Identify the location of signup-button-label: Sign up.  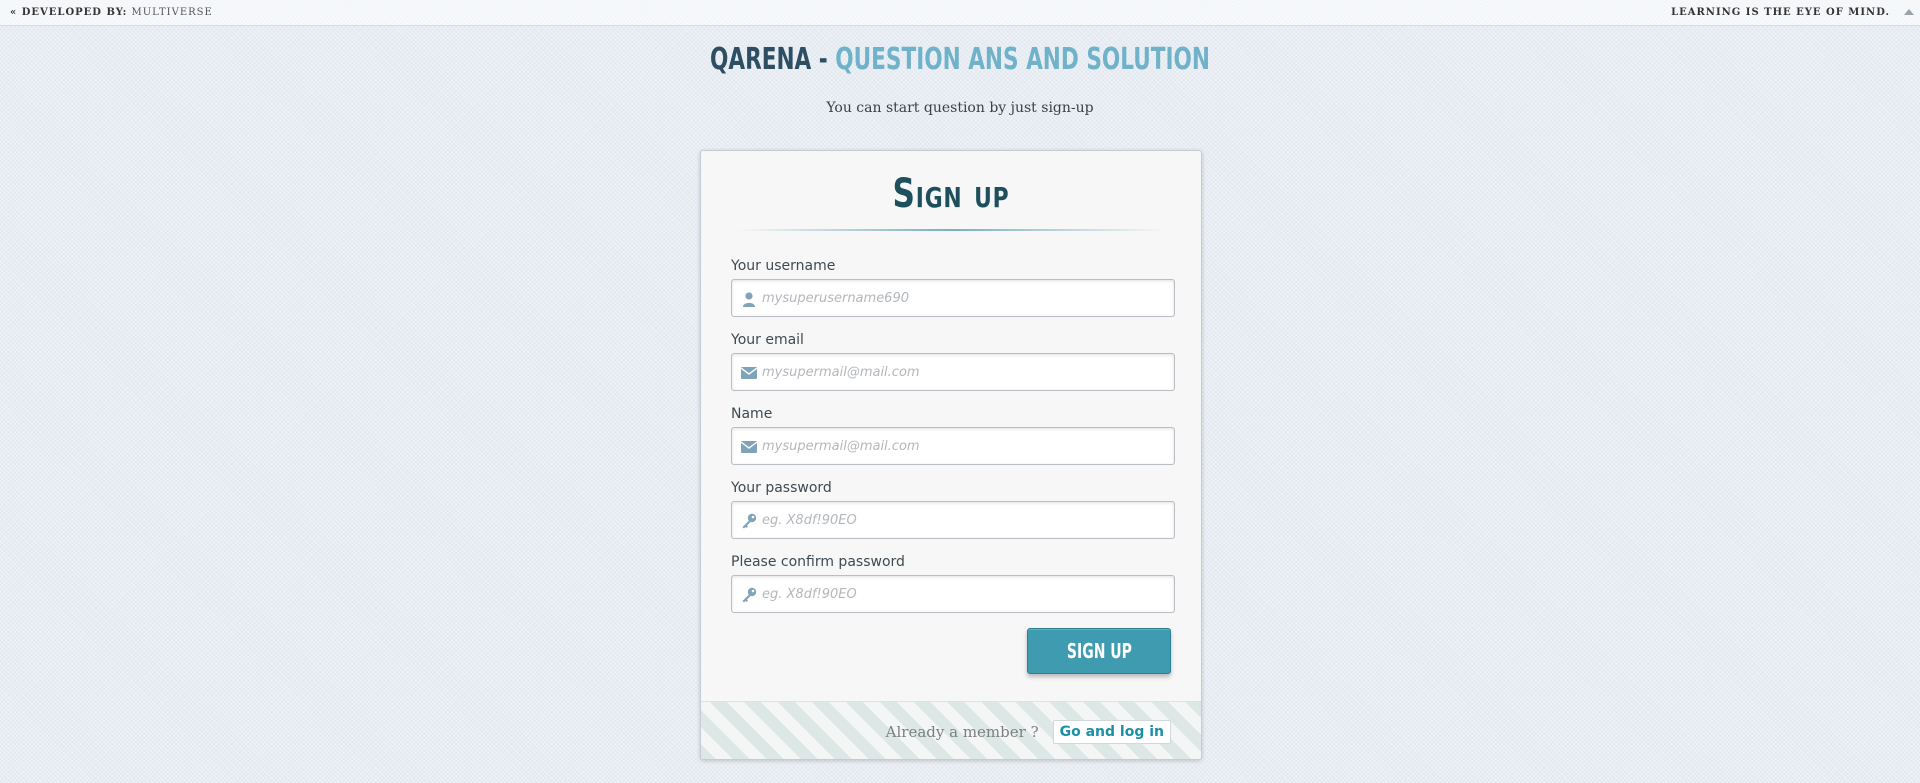
(1099, 651).